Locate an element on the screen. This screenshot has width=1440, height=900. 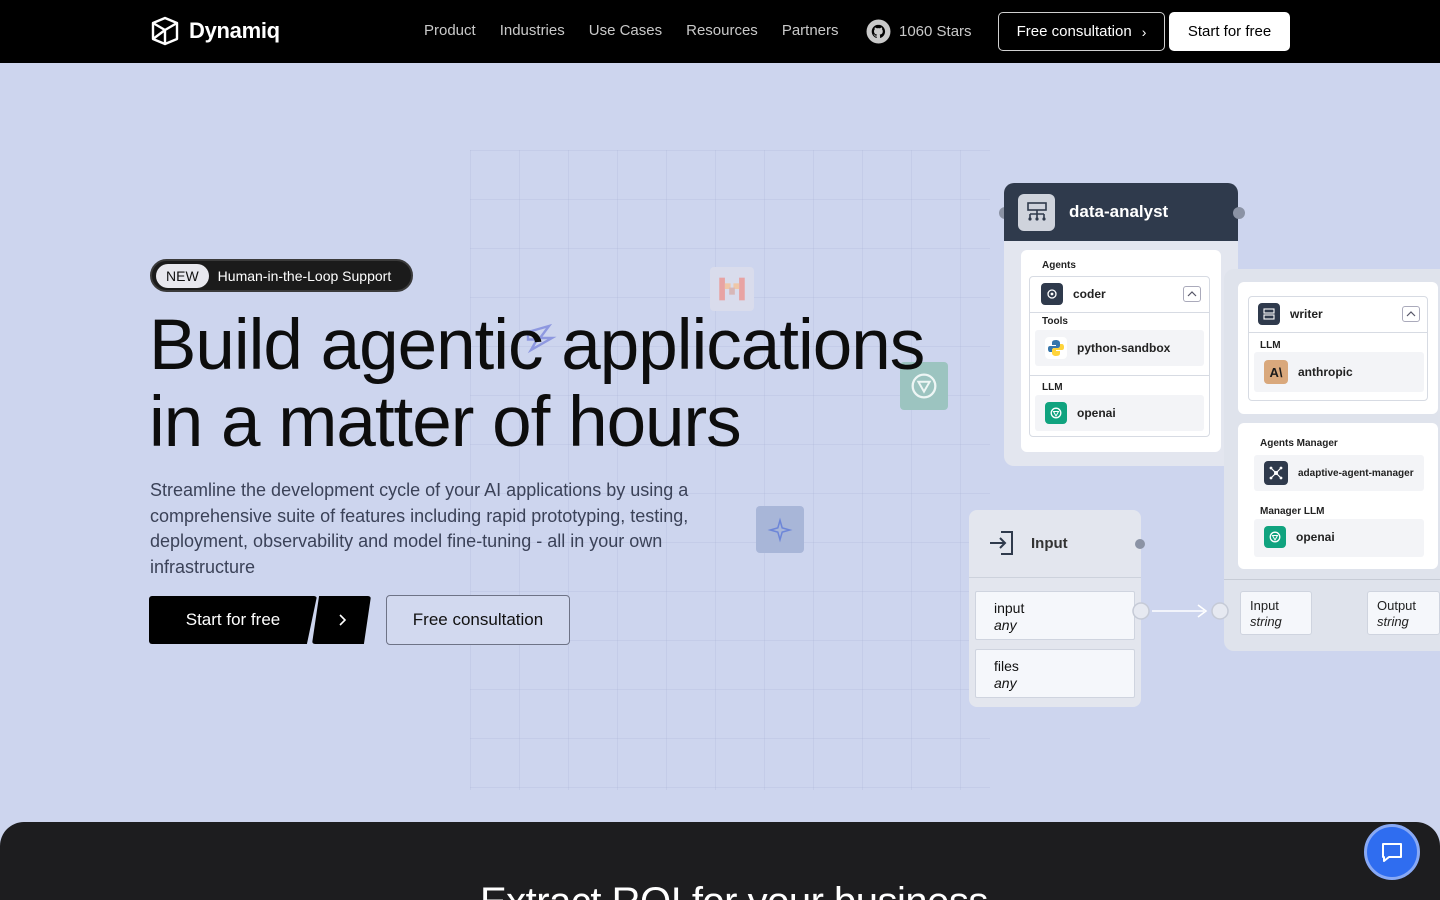
io-output-type: string is located at coordinates (1393, 621).